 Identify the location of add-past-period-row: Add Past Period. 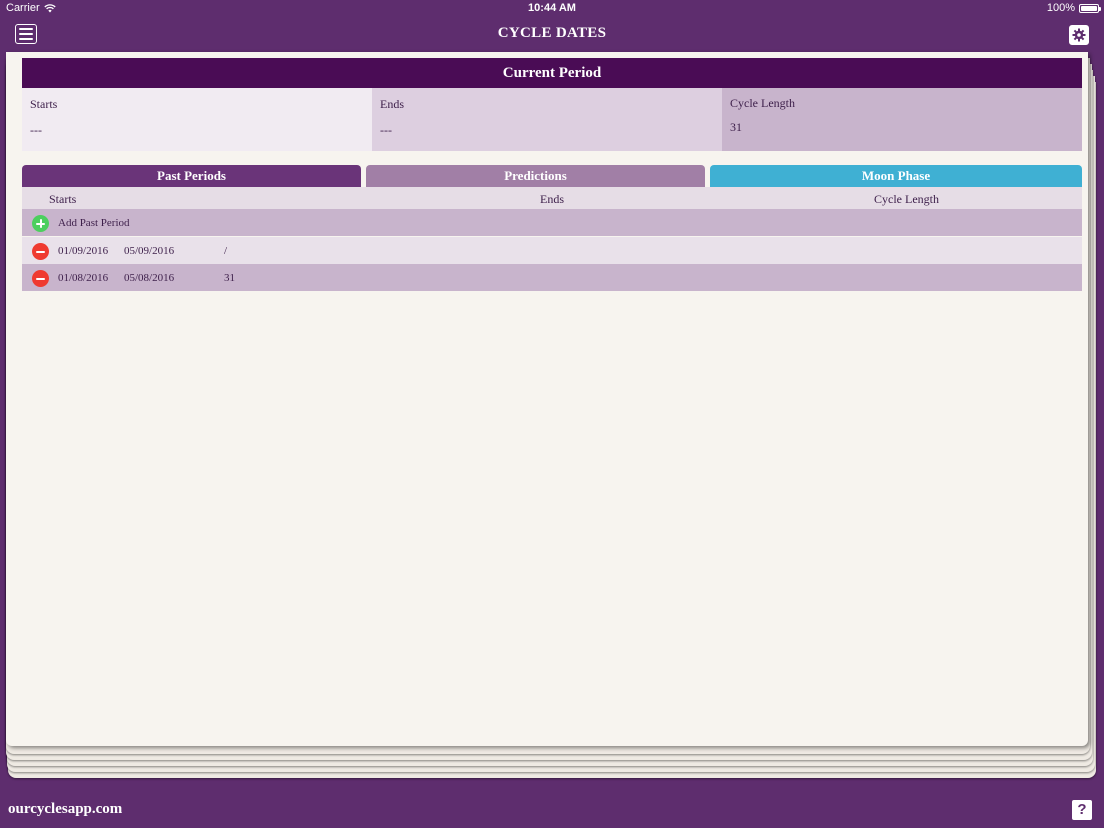
(552, 222).